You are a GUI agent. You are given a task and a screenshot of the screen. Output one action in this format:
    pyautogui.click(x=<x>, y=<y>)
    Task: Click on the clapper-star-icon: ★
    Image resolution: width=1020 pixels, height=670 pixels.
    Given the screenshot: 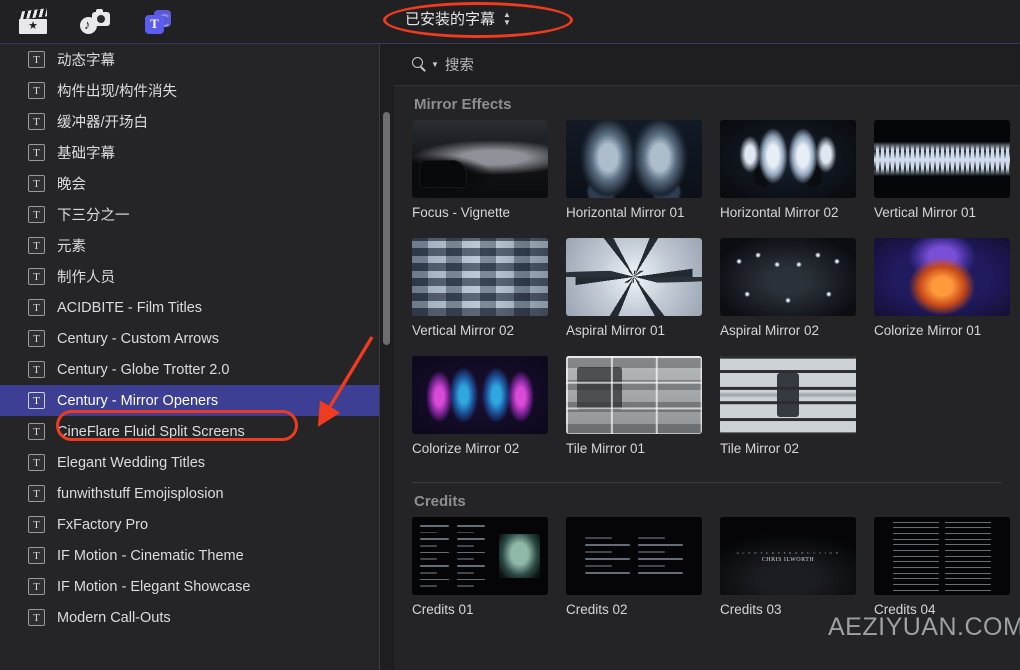 What is the action you would take?
    pyautogui.click(x=33, y=21)
    